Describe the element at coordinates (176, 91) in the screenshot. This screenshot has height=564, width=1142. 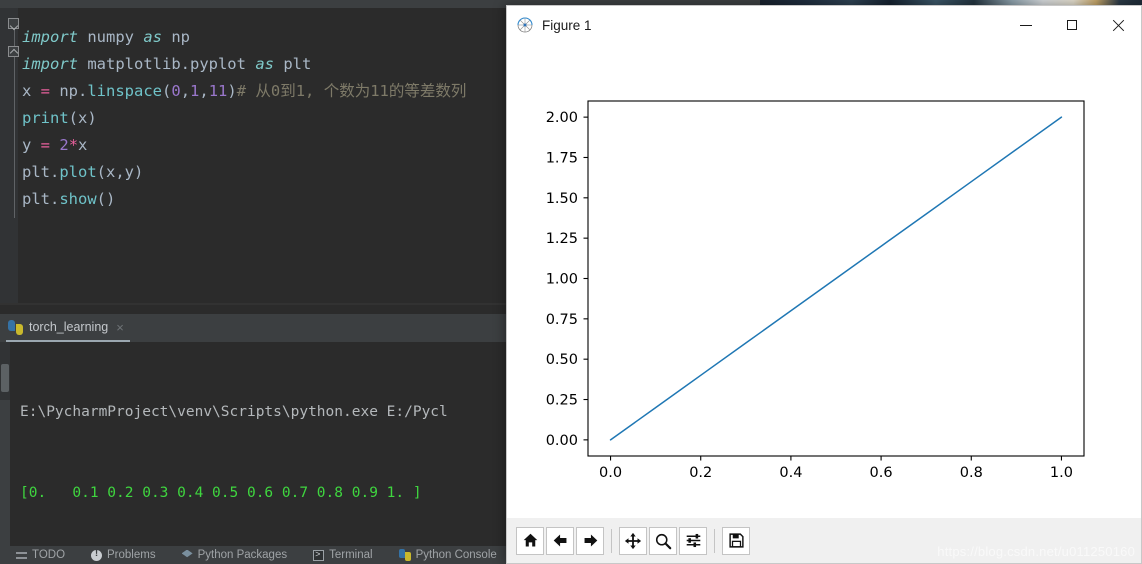
I see `code-token: 0` at that location.